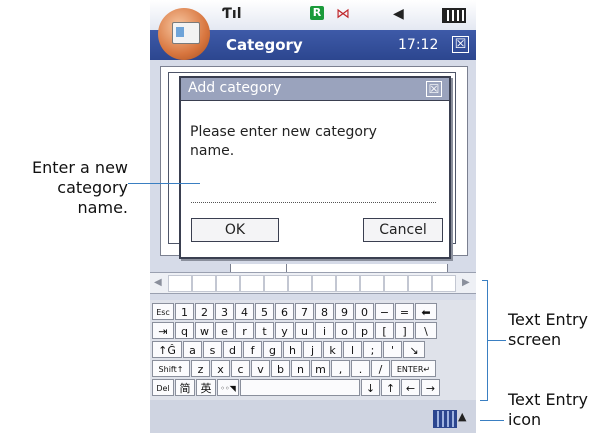  Describe the element at coordinates (192, 349) in the screenshot. I see `key: a` at that location.